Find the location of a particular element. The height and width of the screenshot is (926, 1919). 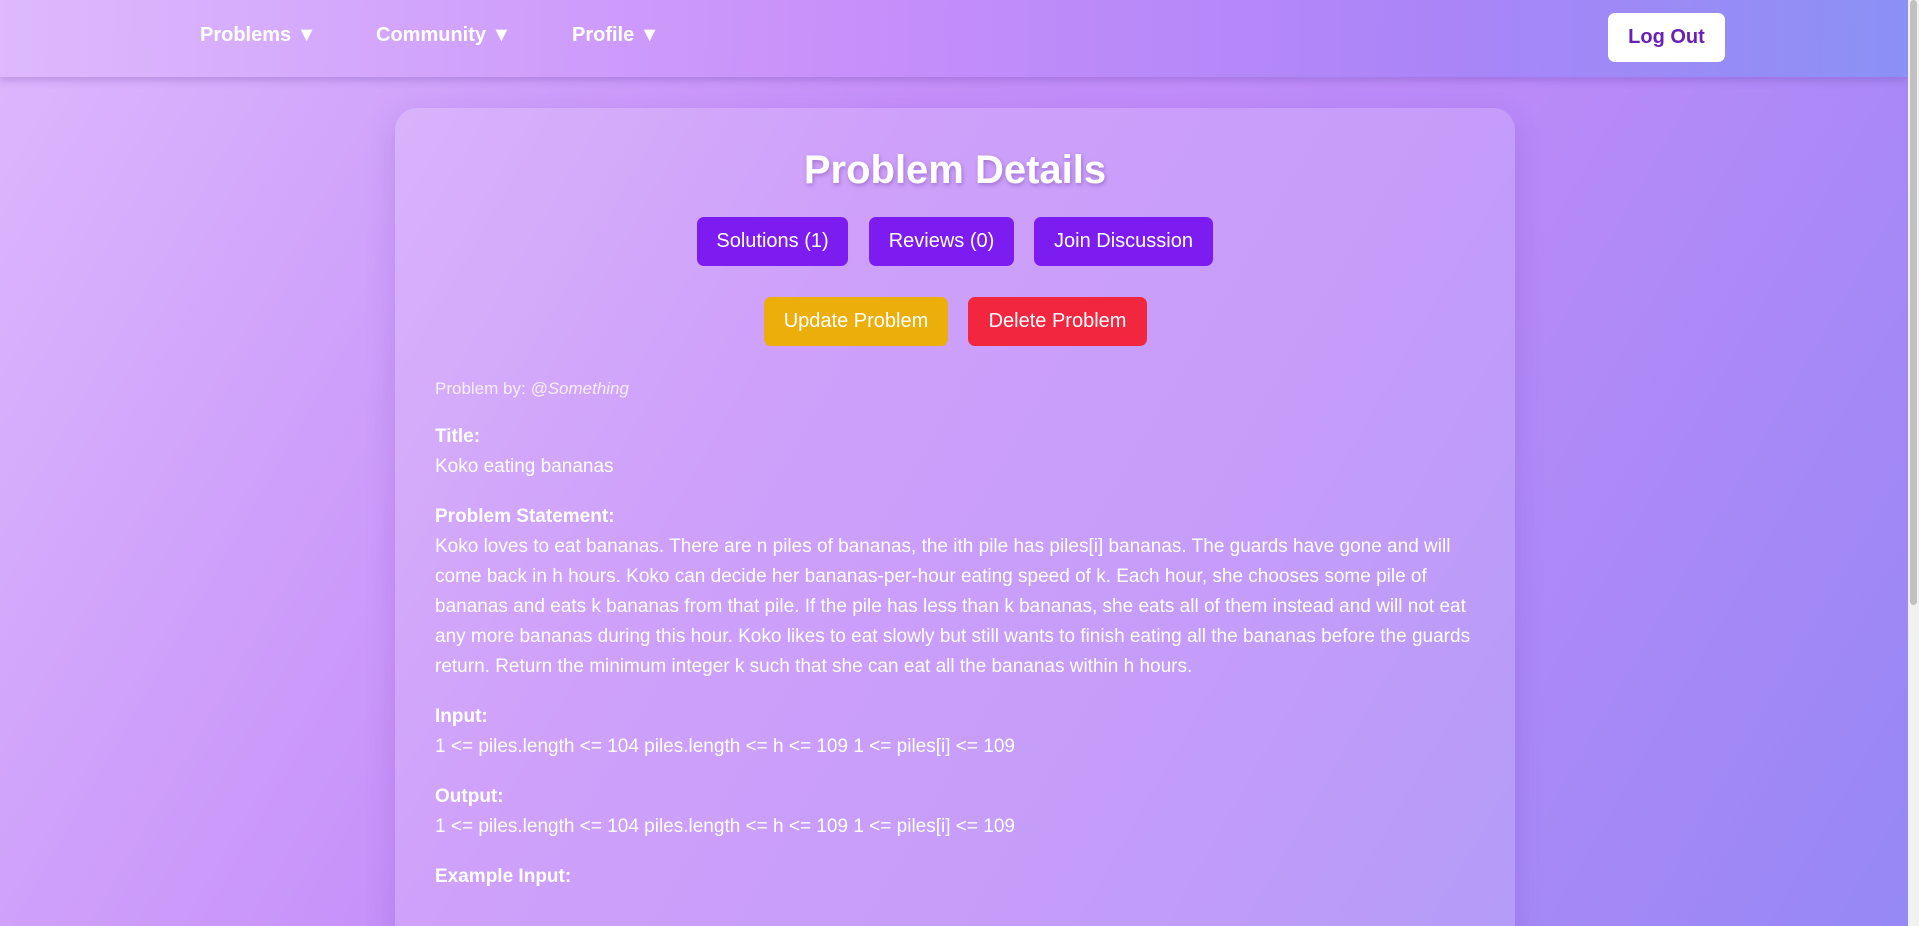

author-handle: @Something is located at coordinates (579, 388).